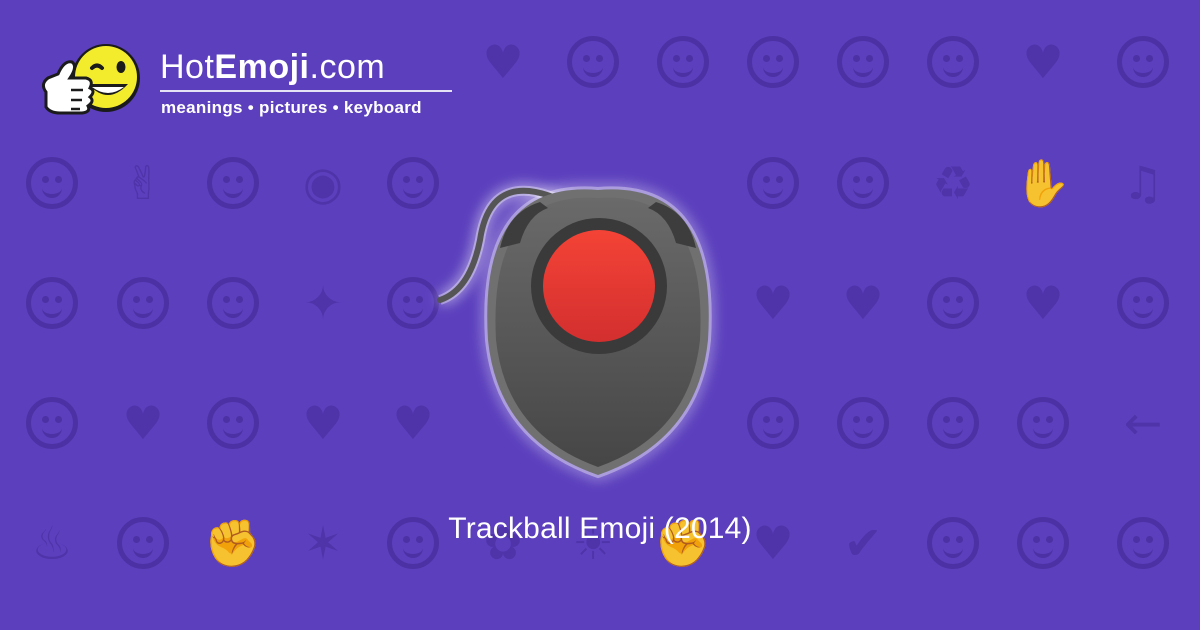 This screenshot has height=630, width=1200. Describe the element at coordinates (90, 79) in the screenshot. I see `thumbs-up-wink-mascot-icon` at that location.